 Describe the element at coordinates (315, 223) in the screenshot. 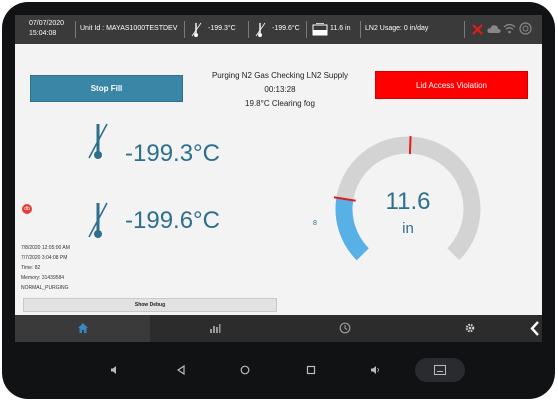

I see `gauge-tick-label: 8` at that location.